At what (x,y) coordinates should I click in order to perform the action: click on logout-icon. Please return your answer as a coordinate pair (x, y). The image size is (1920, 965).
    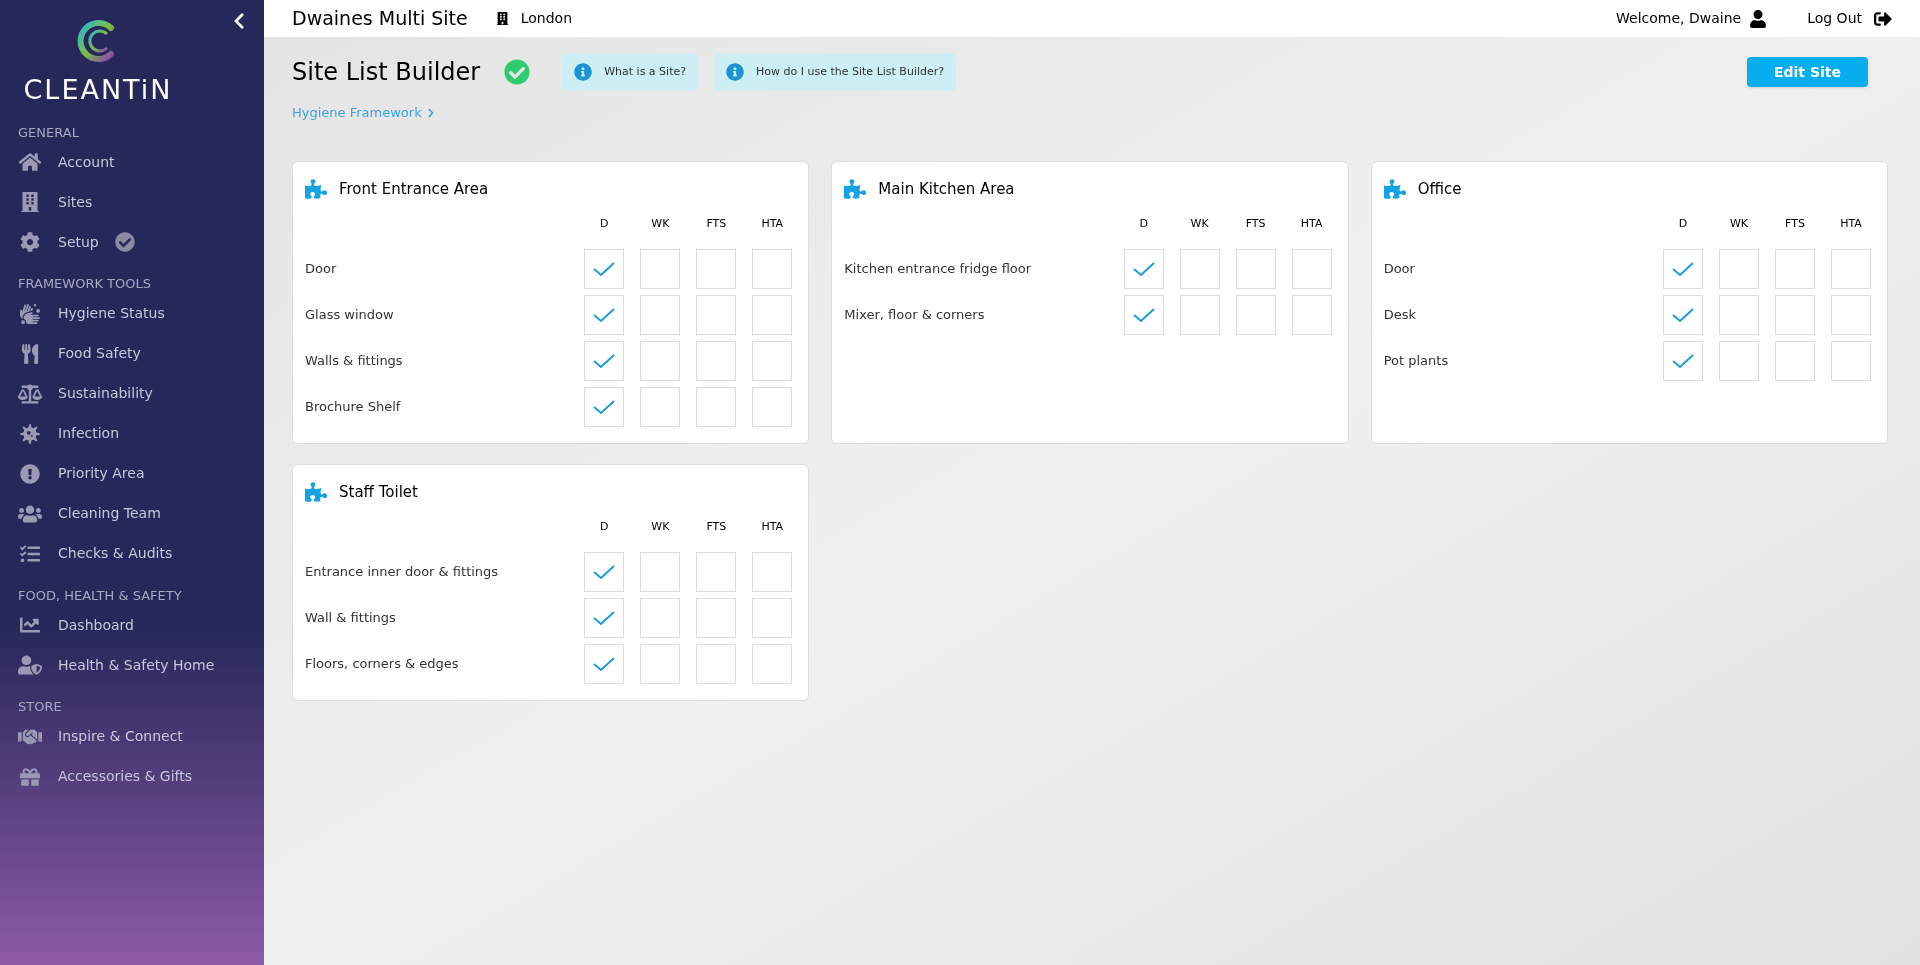
    Looking at the image, I should click on (1883, 18).